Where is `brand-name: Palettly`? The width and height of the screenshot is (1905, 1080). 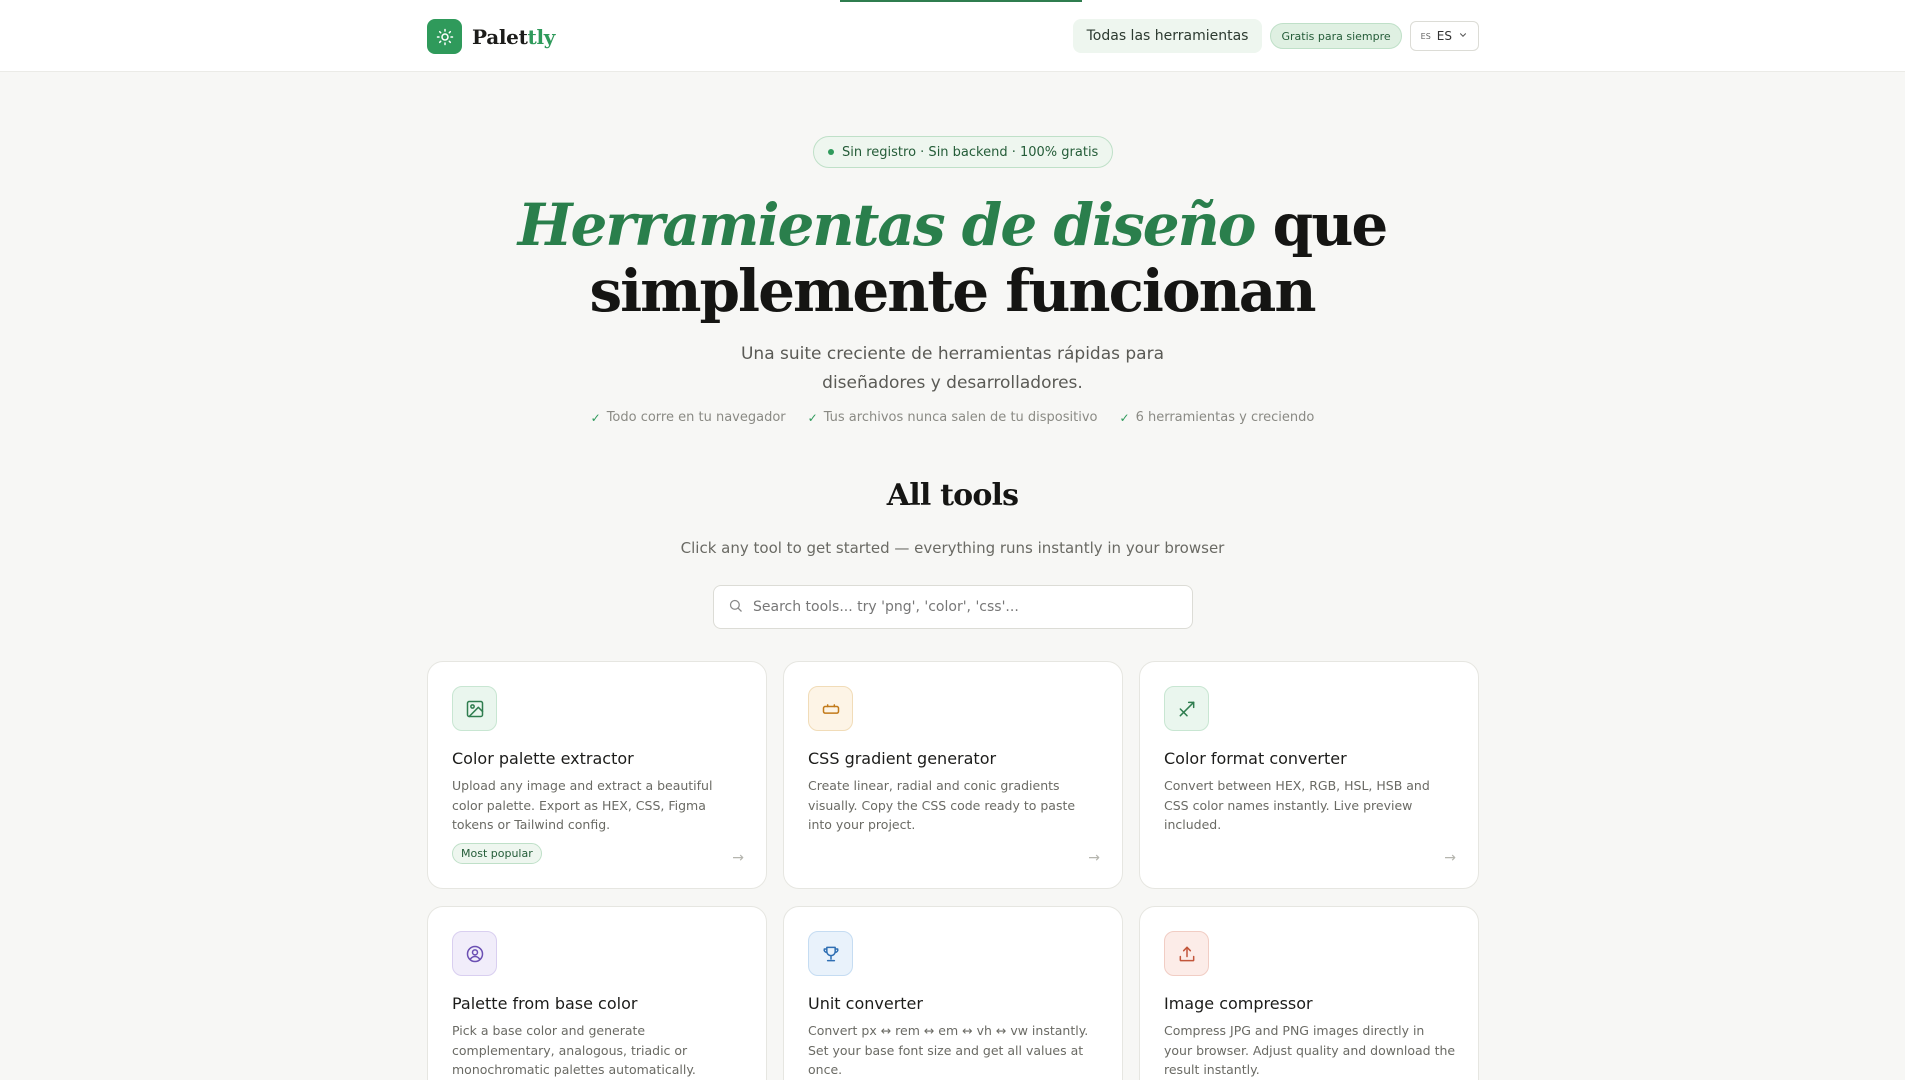
brand-name: Palettly is located at coordinates (514, 36).